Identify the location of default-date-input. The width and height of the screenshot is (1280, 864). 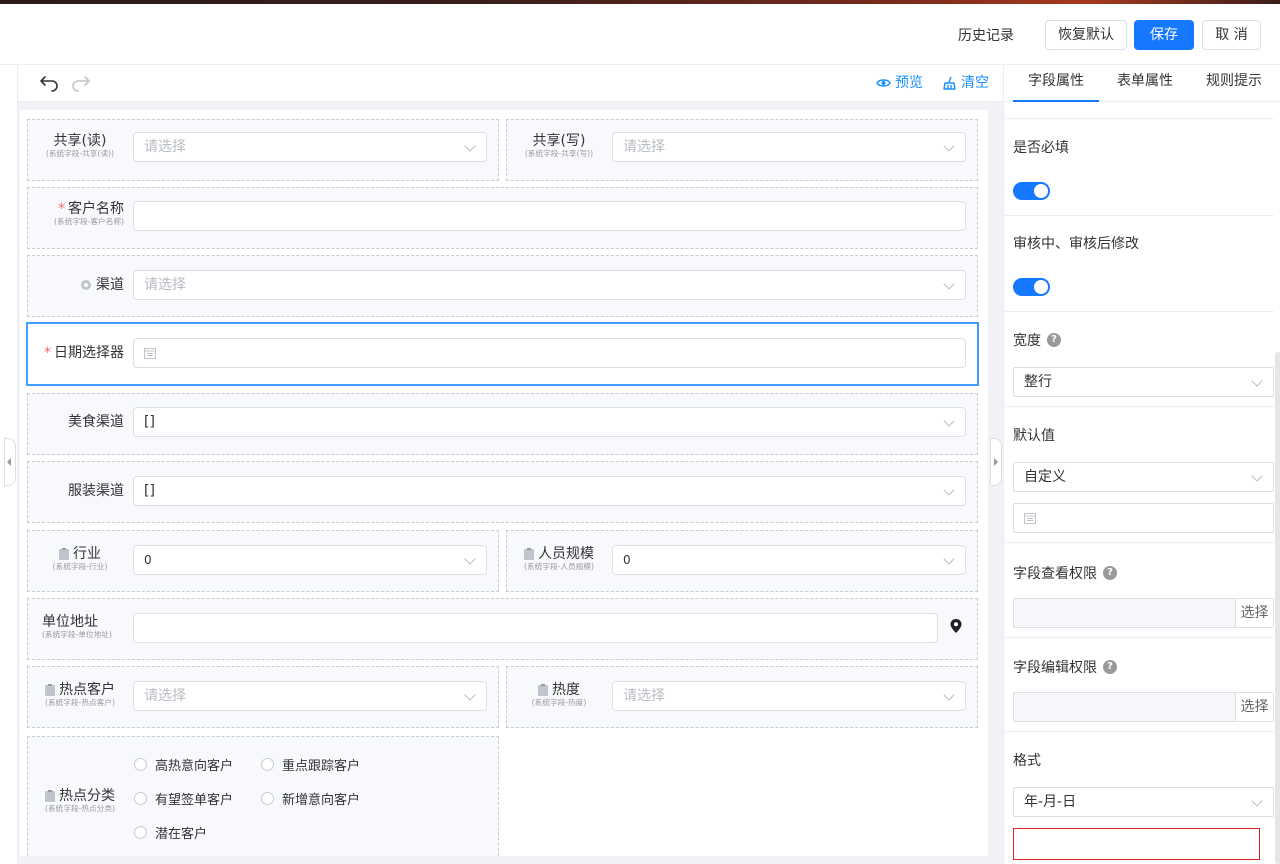
(1143, 518).